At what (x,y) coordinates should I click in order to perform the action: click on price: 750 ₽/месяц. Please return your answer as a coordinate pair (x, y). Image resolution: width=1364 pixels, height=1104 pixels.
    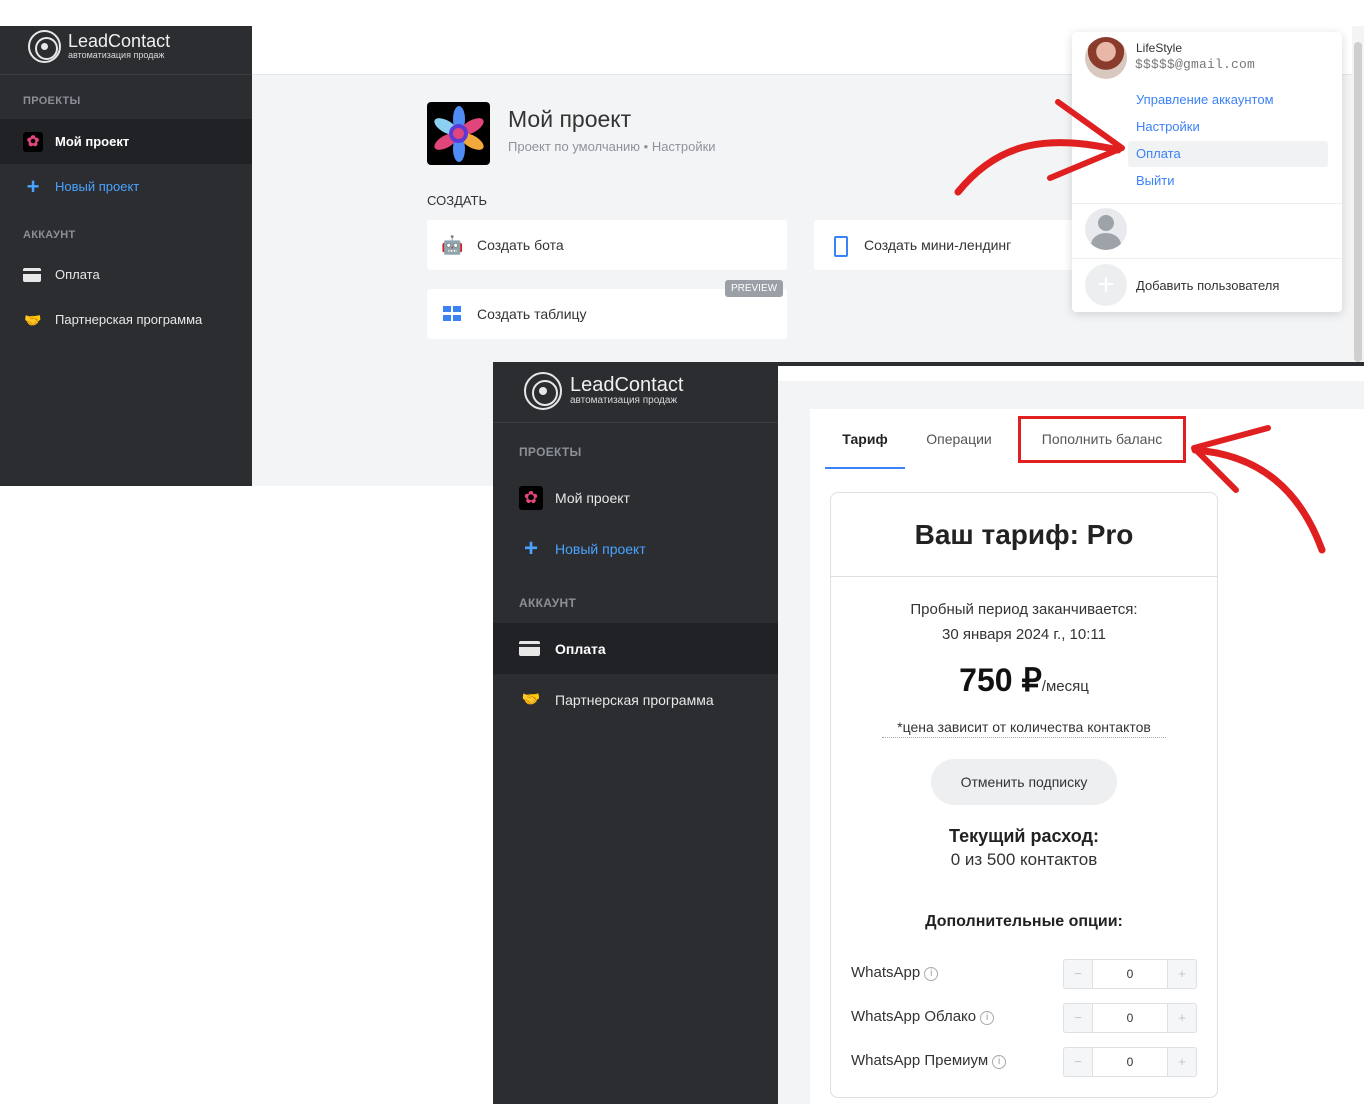
    Looking at the image, I should click on (1024, 680).